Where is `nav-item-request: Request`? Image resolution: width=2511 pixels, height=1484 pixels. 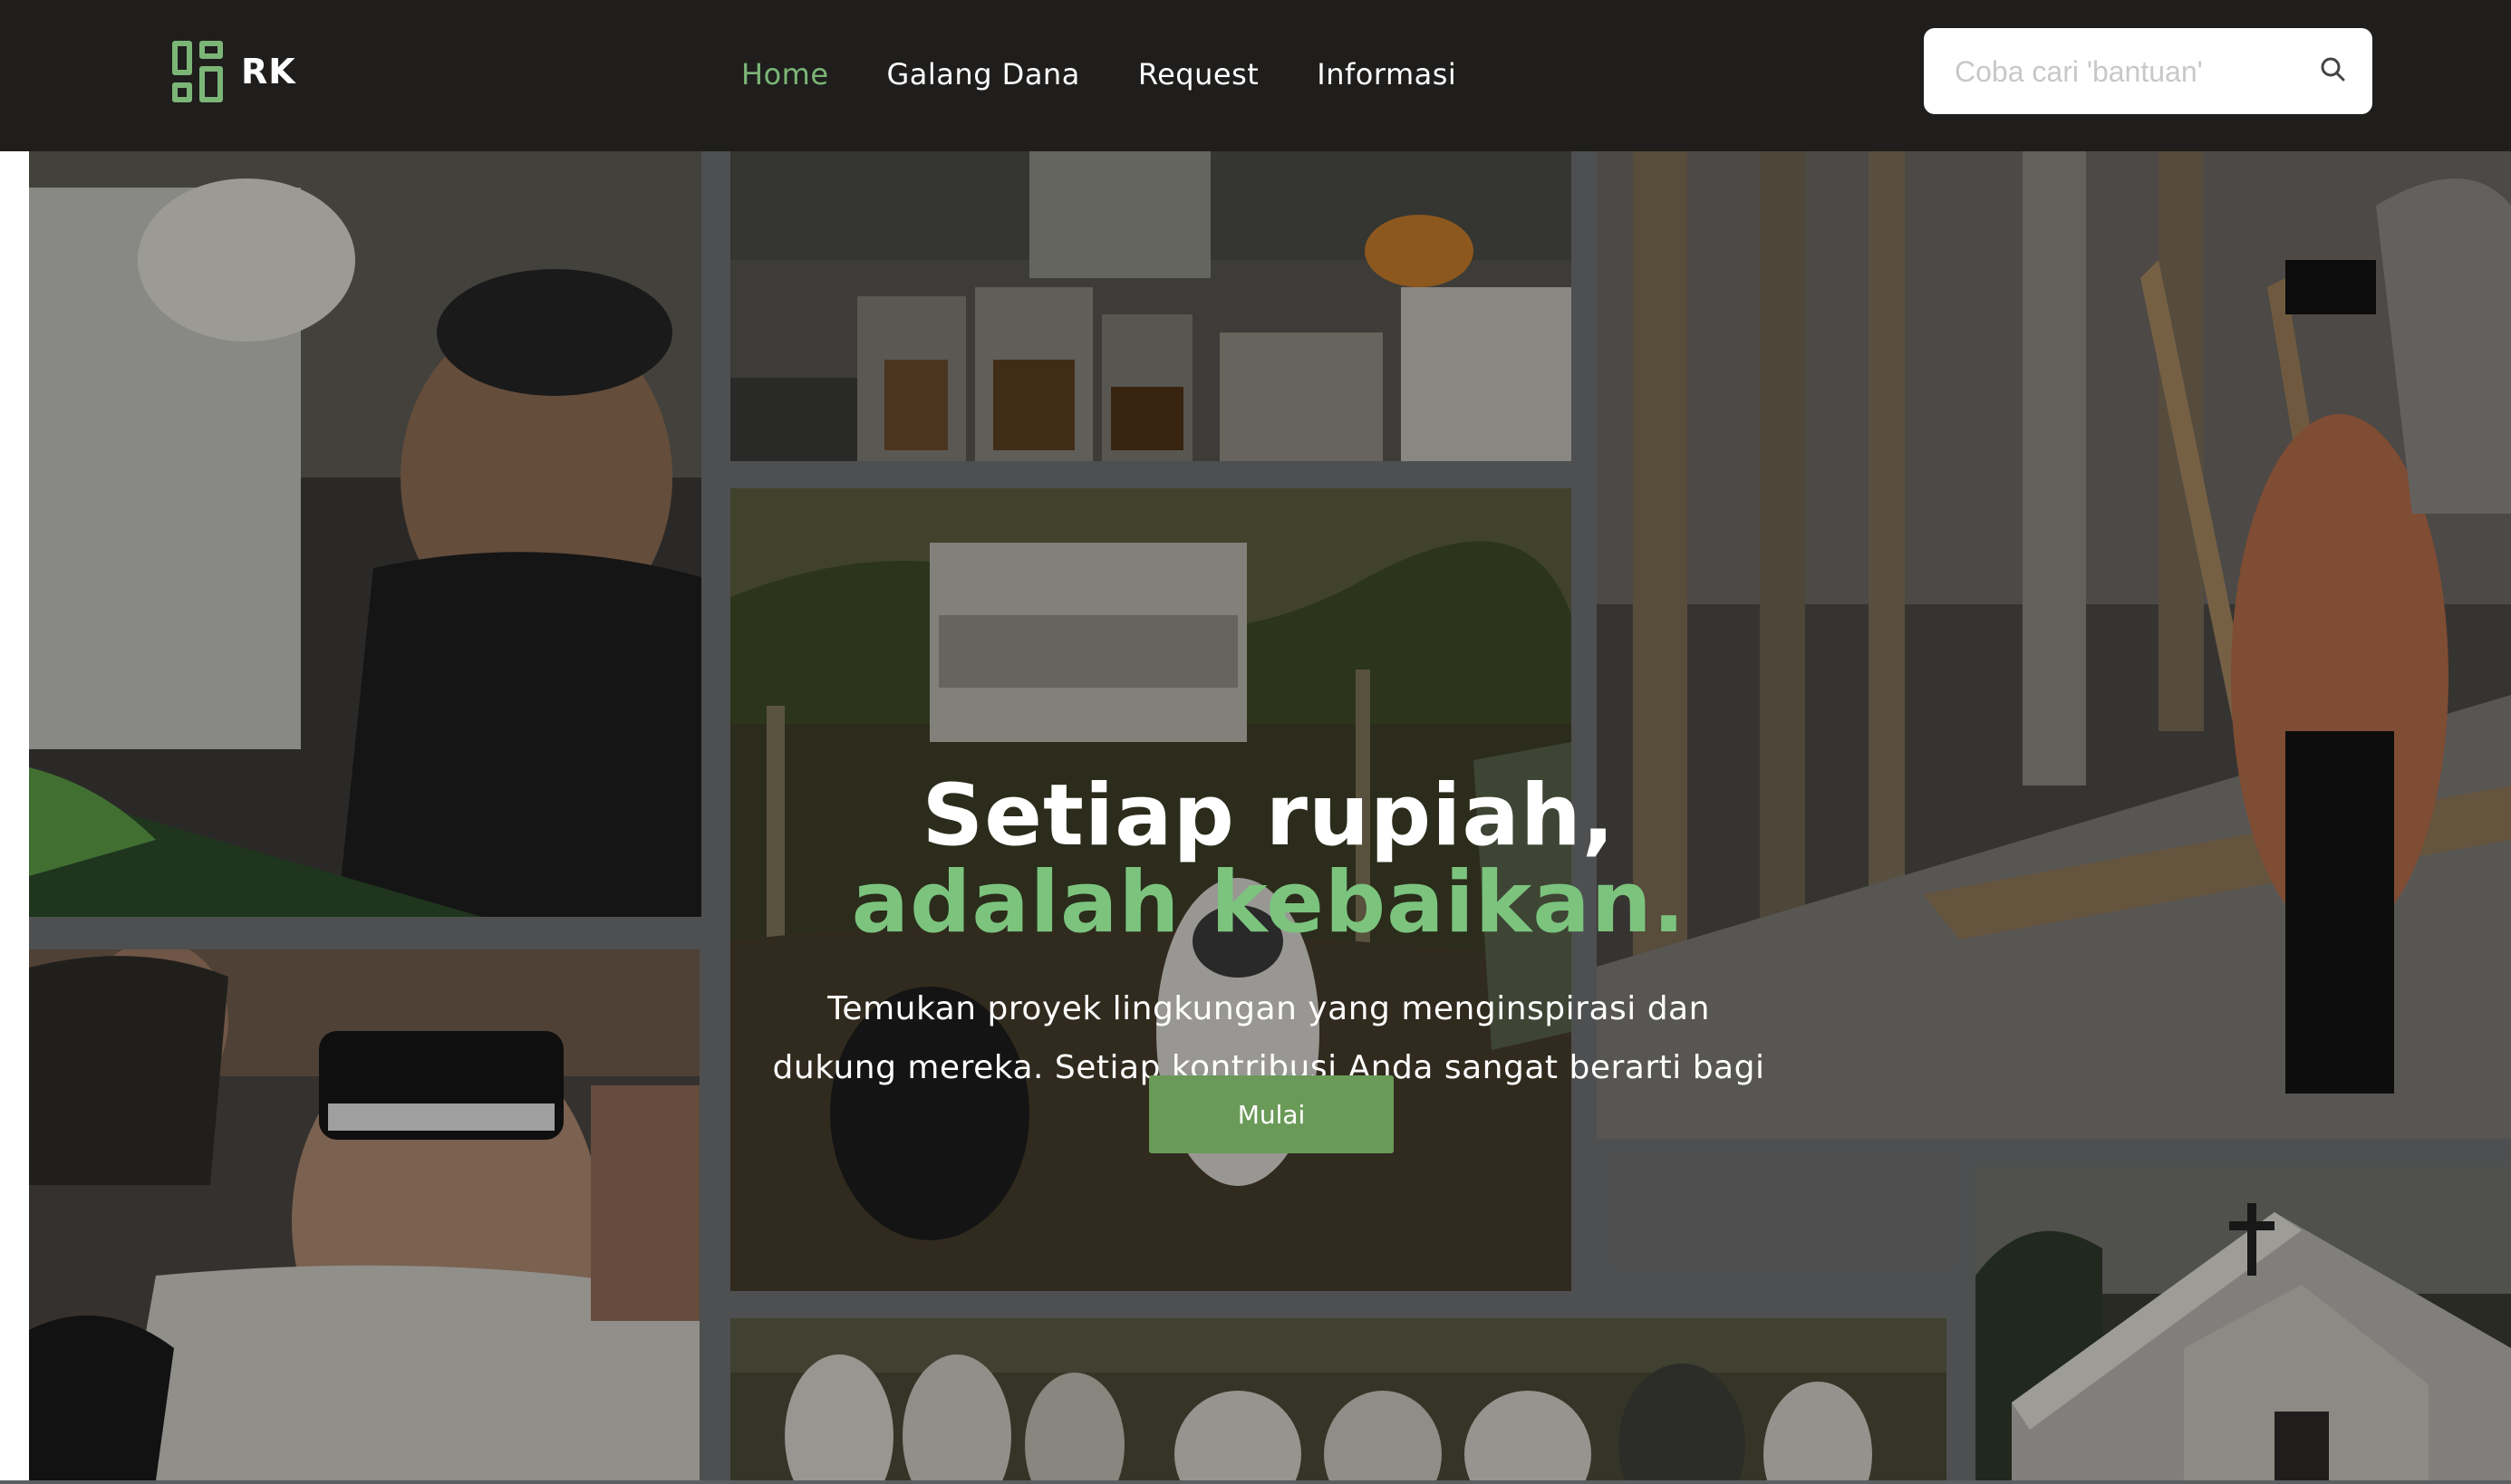 nav-item-request: Request is located at coordinates (1198, 75).